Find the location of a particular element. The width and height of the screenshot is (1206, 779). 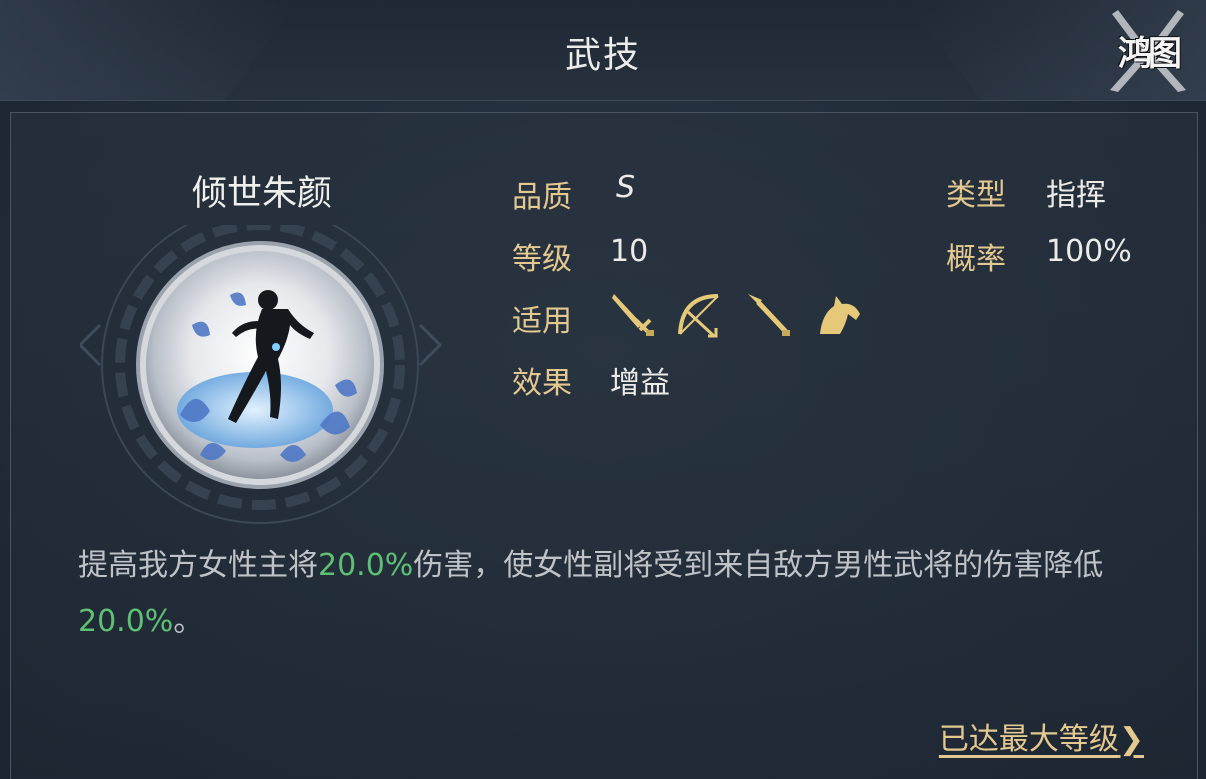

chance-value: 100% is located at coordinates (1089, 251).